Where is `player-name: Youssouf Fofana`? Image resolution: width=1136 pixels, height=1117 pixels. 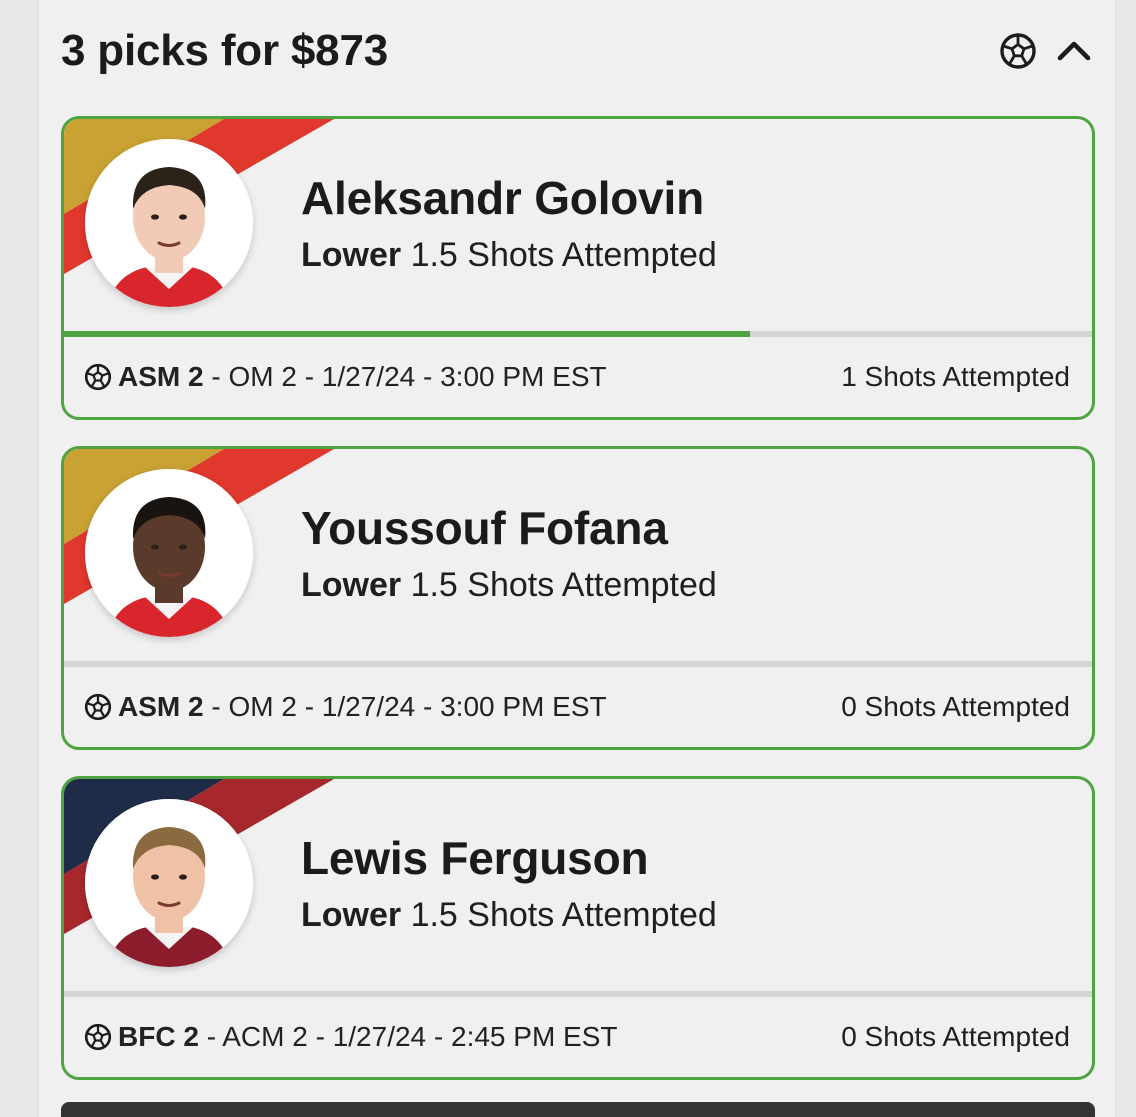
player-name: Youssouf Fofana is located at coordinates (484, 528).